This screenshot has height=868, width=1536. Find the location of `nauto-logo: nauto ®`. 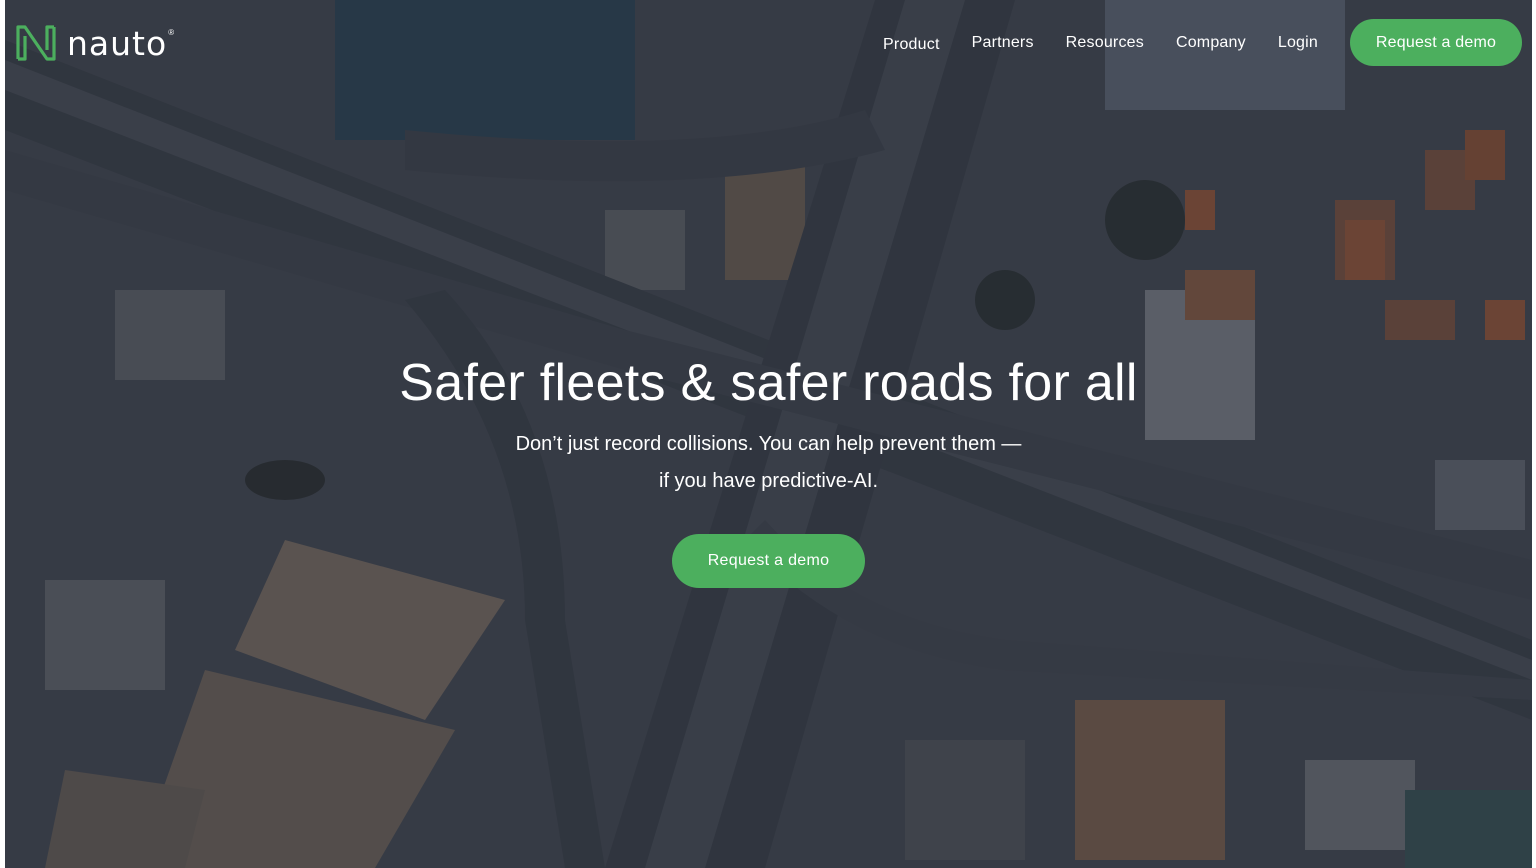

nauto-logo: nauto ® is located at coordinates (94, 43).